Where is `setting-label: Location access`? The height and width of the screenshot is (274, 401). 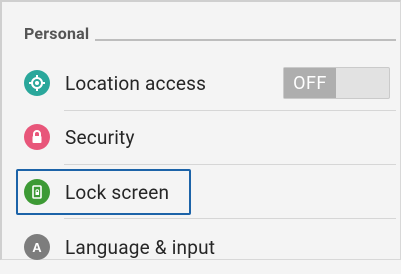 setting-label: Location access is located at coordinates (136, 83).